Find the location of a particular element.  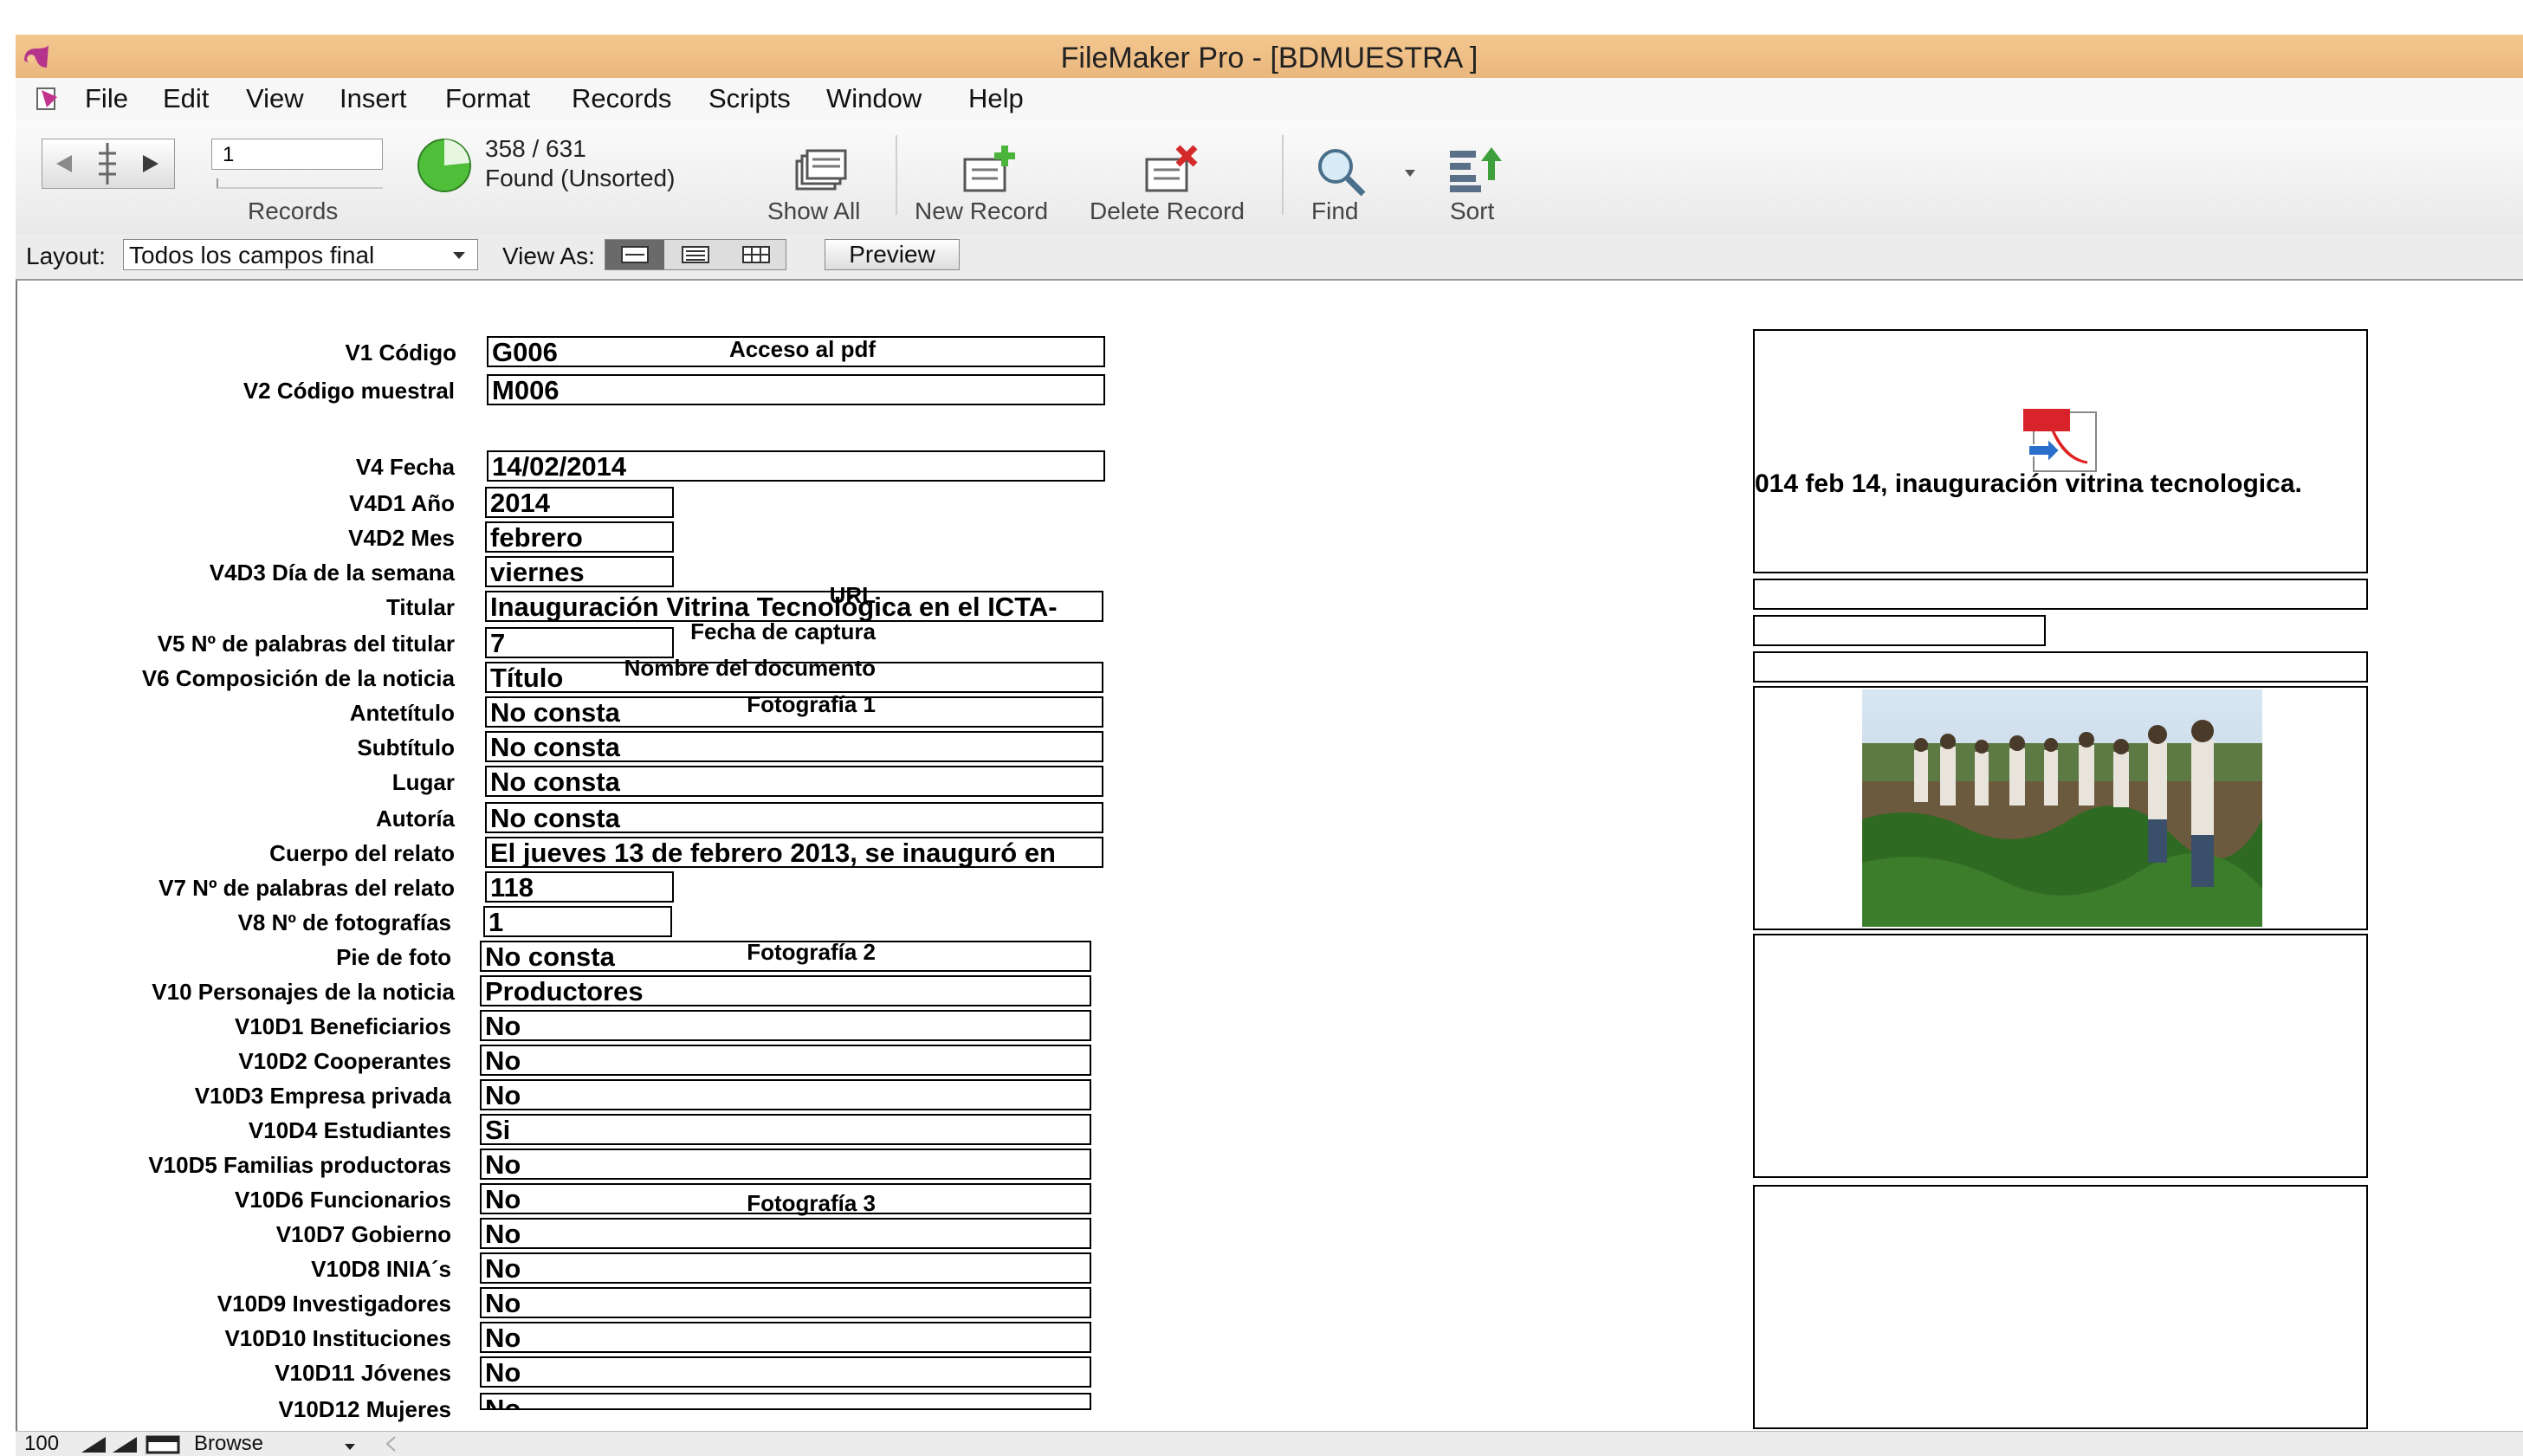

menu-window: Window is located at coordinates (874, 98).